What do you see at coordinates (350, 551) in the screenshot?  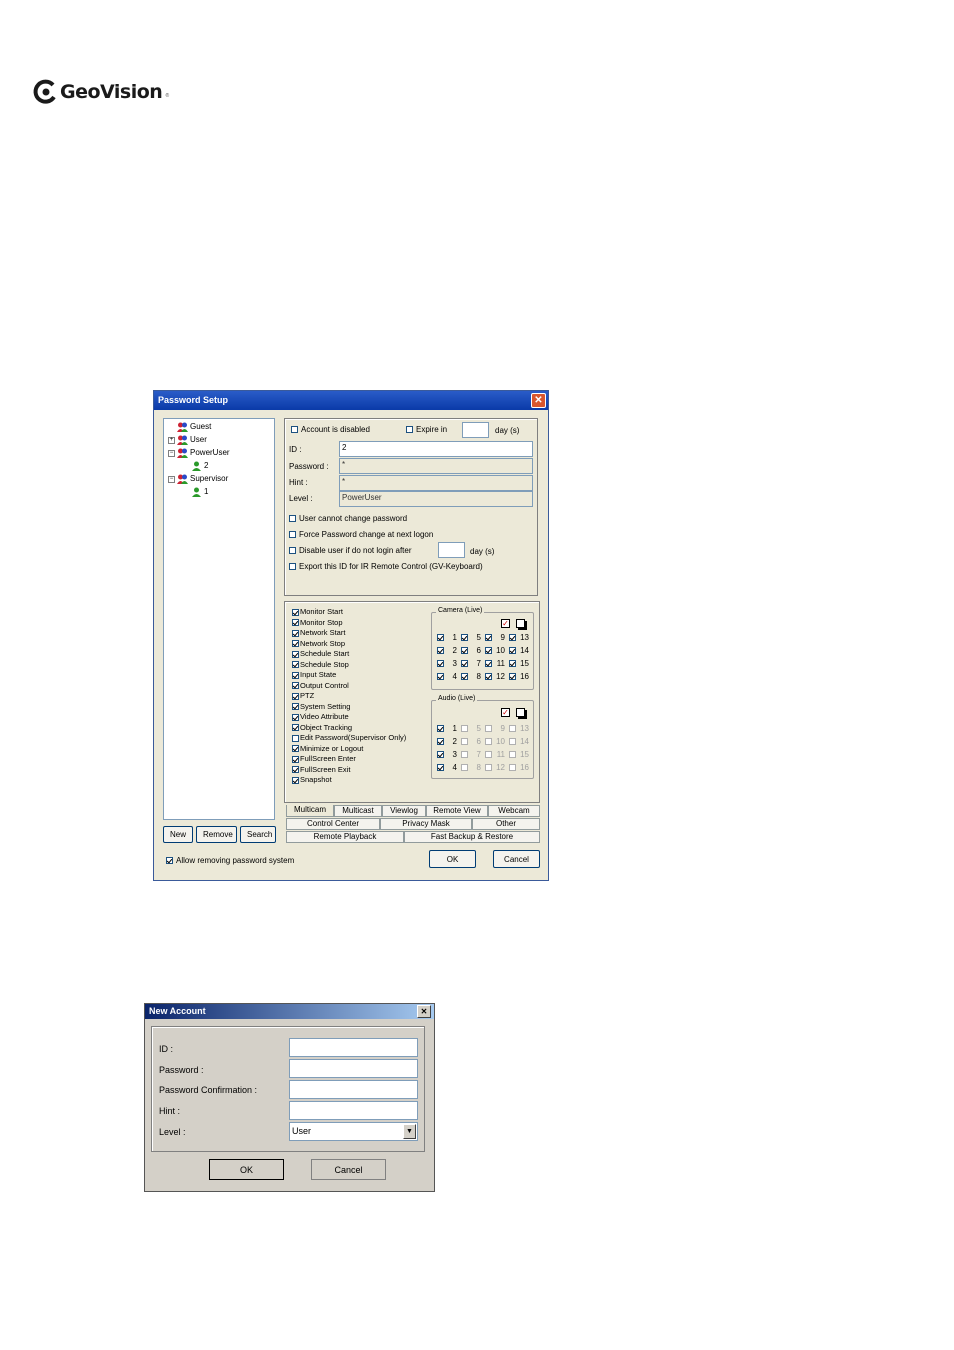 I see `disable-user-checkbox: Disable user if do not login after` at bounding box center [350, 551].